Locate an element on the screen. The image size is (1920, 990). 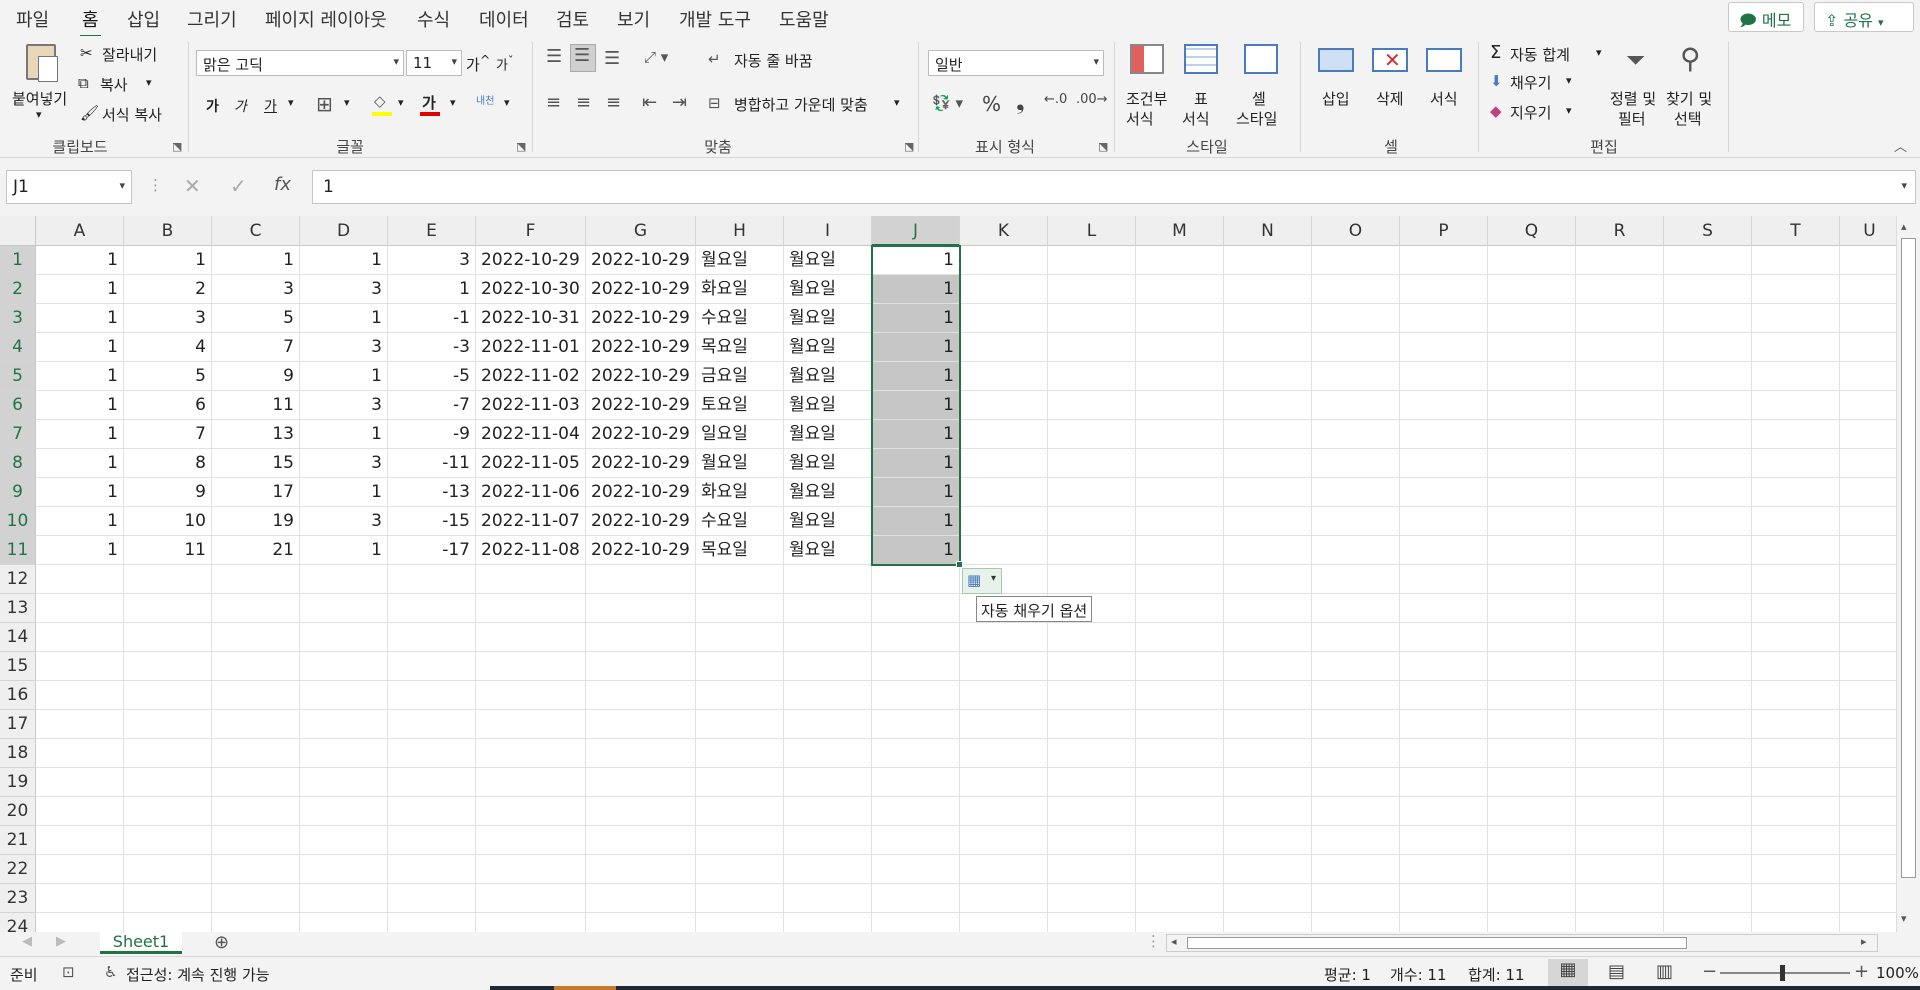
cell-p12 is located at coordinates (1444, 579).